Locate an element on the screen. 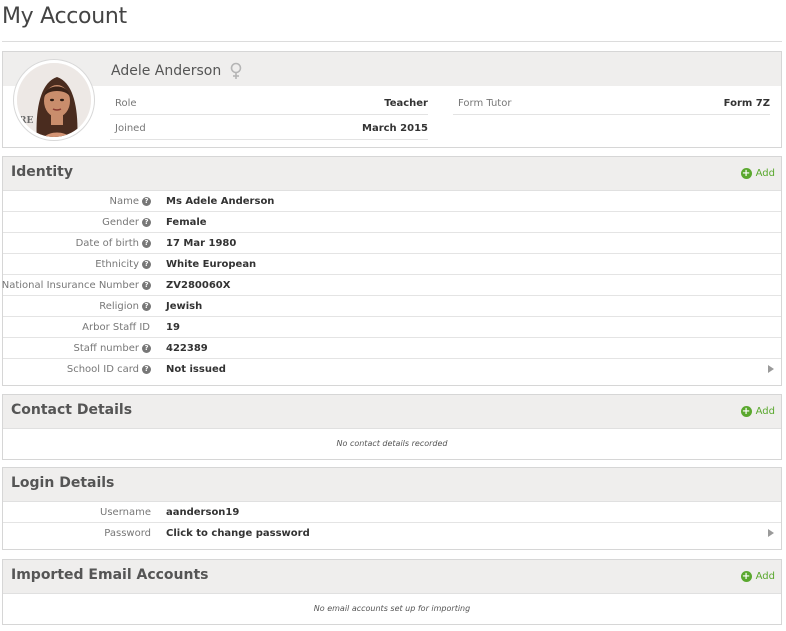  row-label: Staff number? is located at coordinates (112, 348).